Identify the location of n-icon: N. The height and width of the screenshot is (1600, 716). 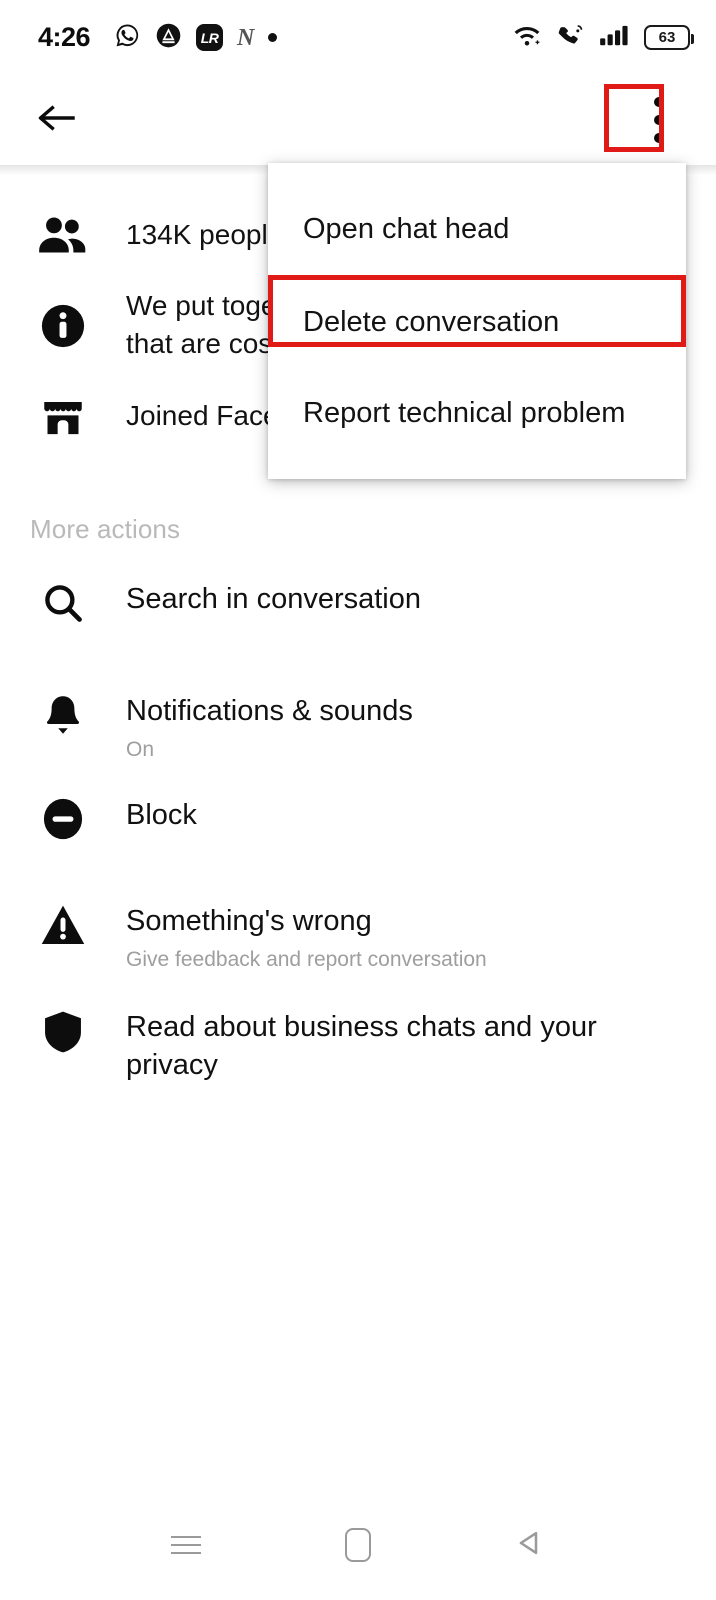
(246, 37).